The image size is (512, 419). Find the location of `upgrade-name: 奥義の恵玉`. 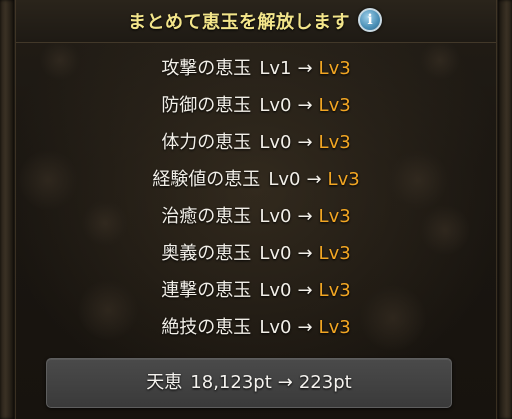

upgrade-name: 奥義の恵玉 is located at coordinates (206, 253).